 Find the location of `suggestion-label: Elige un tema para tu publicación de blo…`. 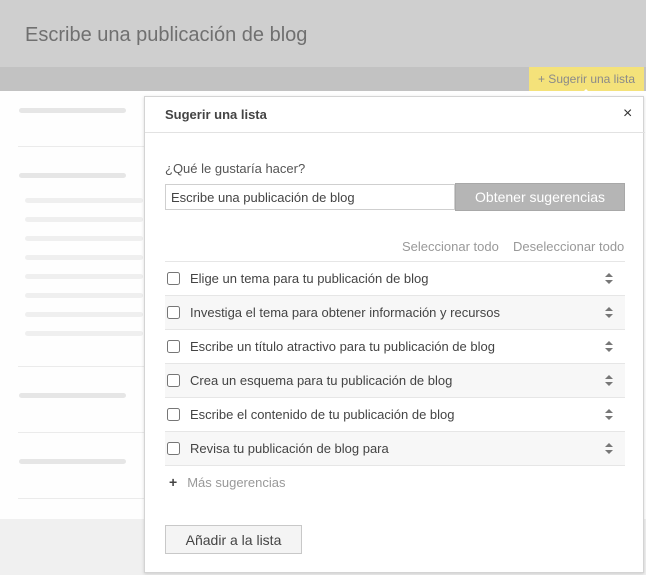

suggestion-label: Elige un tema para tu publicación de blo… is located at coordinates (309, 278).